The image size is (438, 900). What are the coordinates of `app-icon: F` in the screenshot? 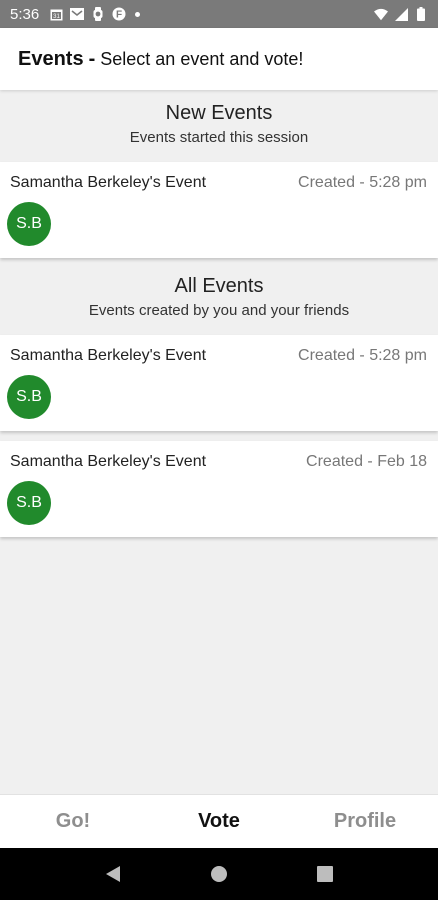 It's located at (119, 14).